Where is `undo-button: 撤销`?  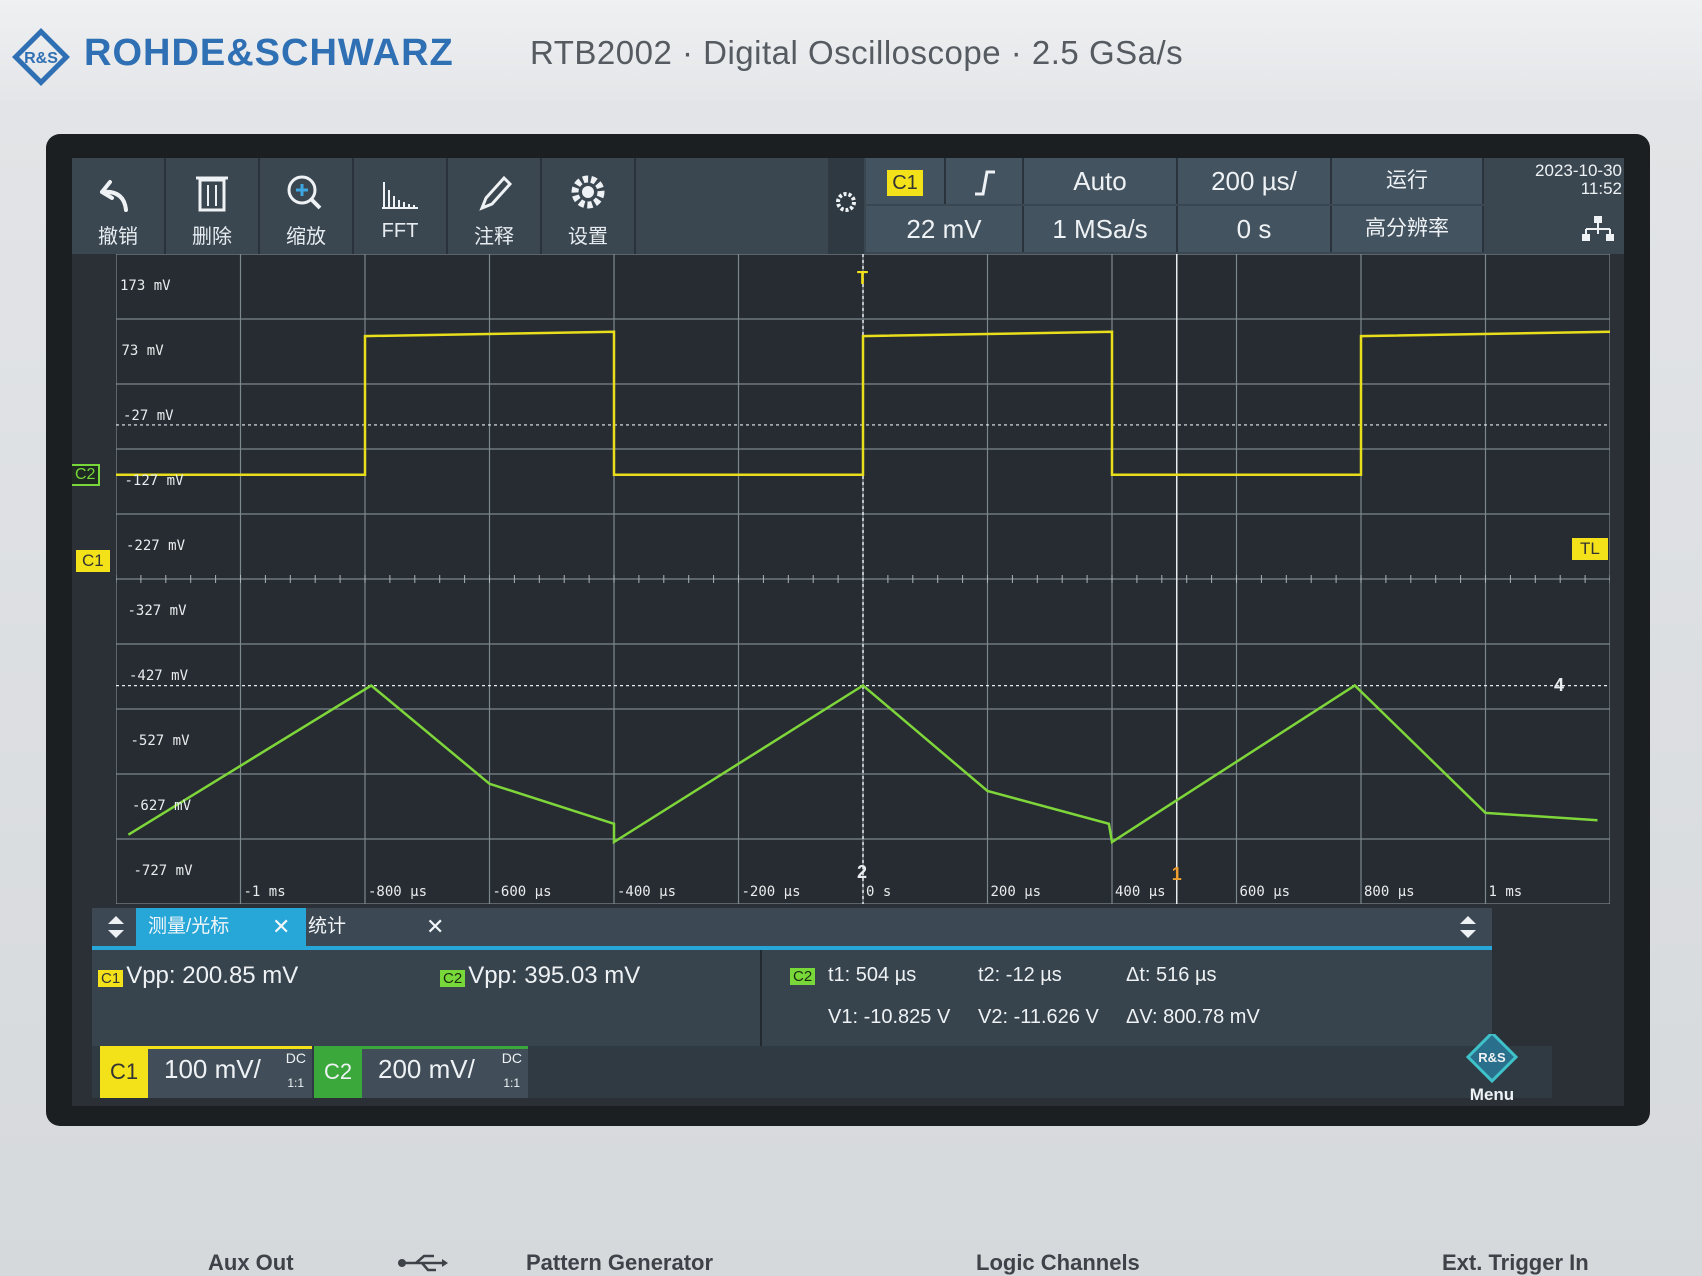 undo-button: 撤销 is located at coordinates (119, 206).